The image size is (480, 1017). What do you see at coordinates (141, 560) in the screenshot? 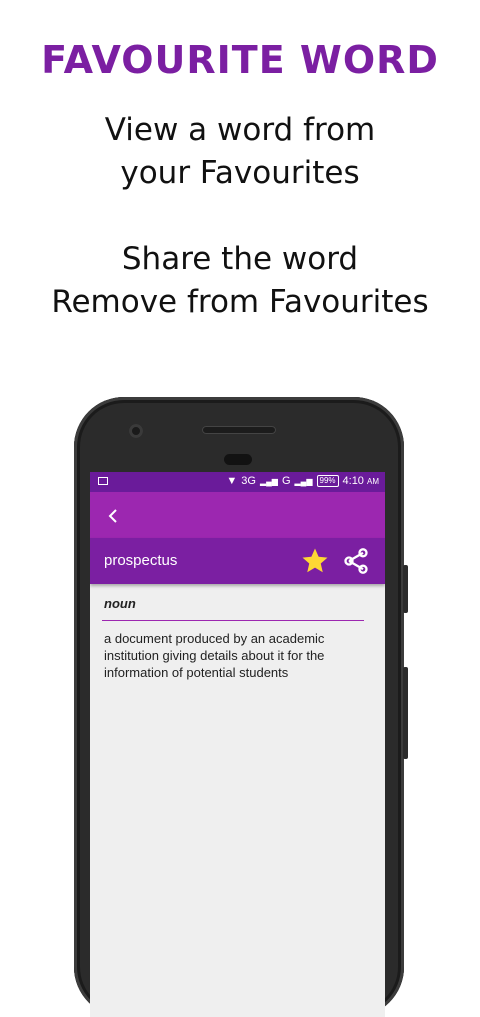
I see `word-title: prospectus` at bounding box center [141, 560].